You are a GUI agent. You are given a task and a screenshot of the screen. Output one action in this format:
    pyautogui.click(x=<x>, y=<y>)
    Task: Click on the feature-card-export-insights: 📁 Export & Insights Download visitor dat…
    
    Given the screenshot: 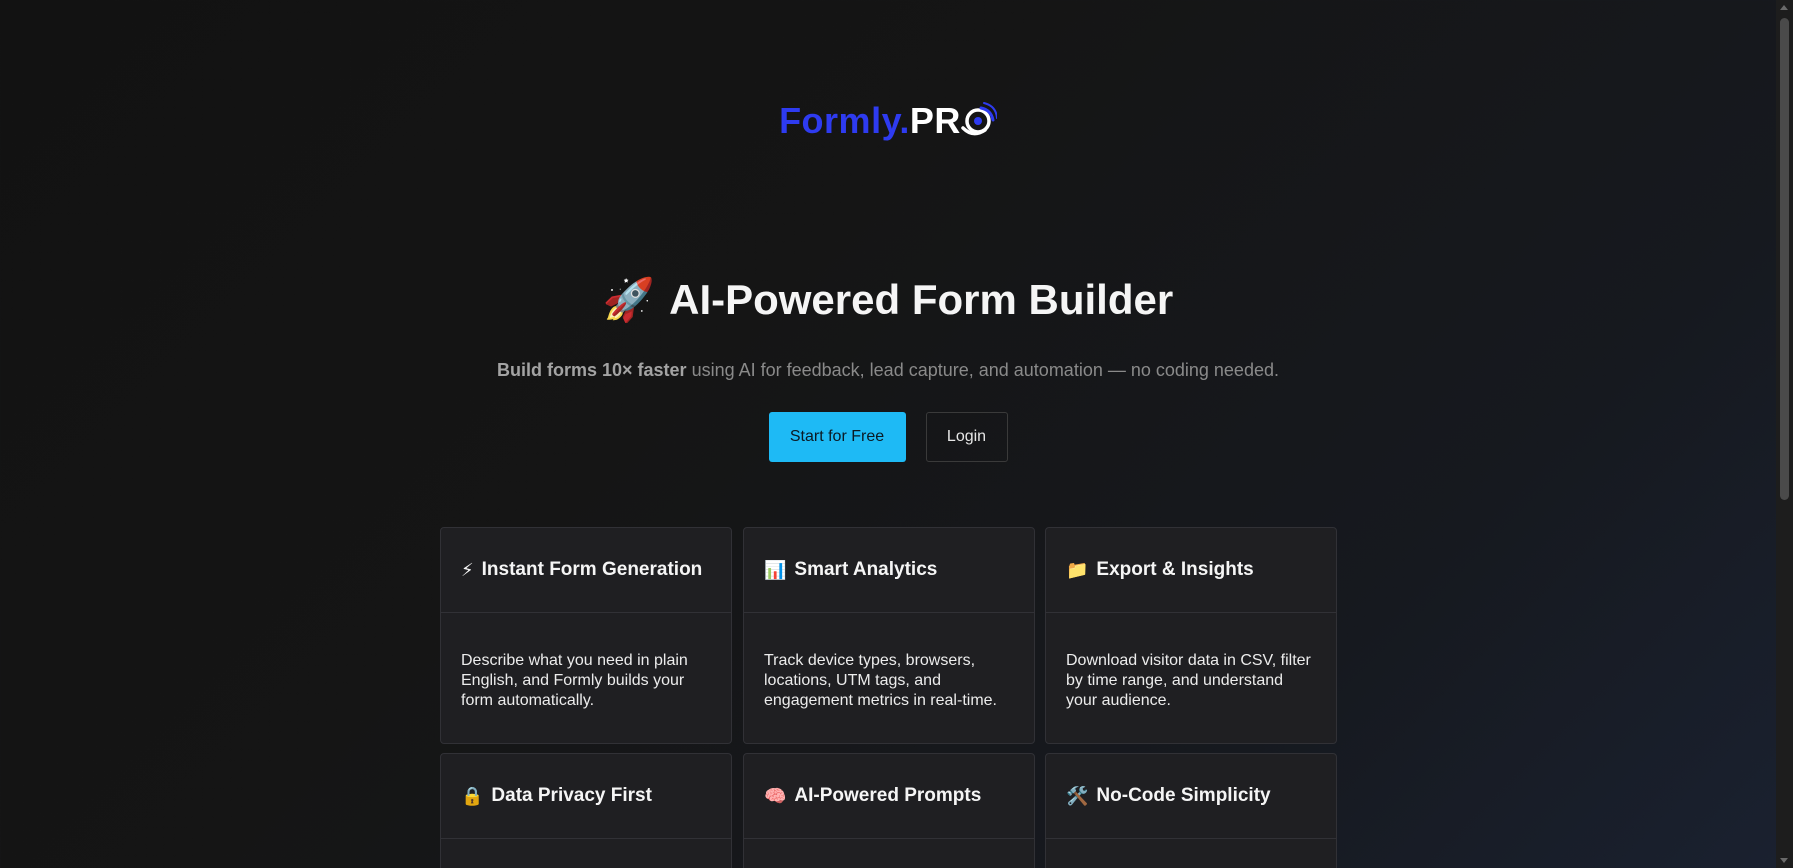 What is the action you would take?
    pyautogui.click(x=1191, y=635)
    